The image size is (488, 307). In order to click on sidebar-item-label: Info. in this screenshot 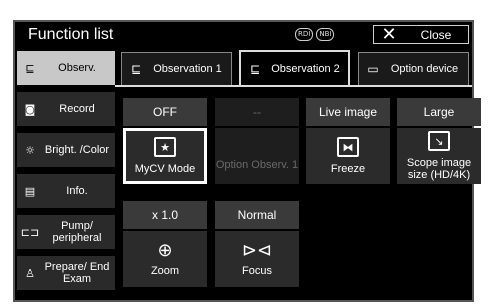, I will do `click(77, 191)`.